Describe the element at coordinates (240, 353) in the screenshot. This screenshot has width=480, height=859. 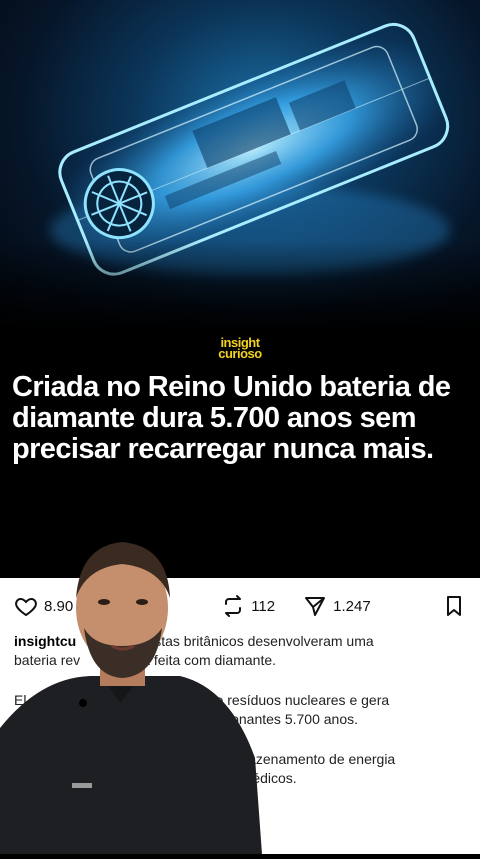
I see `brand-logo-line2: curioso` at that location.